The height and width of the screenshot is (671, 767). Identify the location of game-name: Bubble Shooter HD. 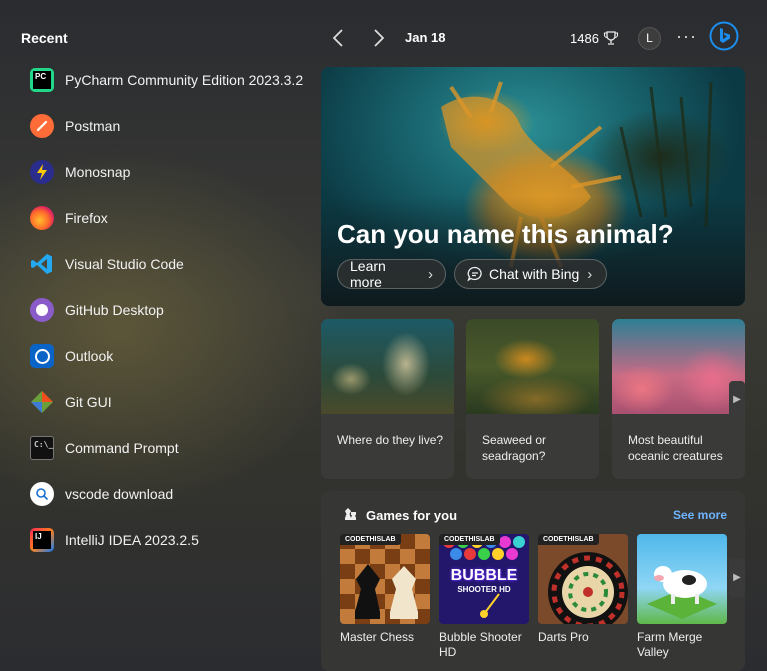
(480, 644).